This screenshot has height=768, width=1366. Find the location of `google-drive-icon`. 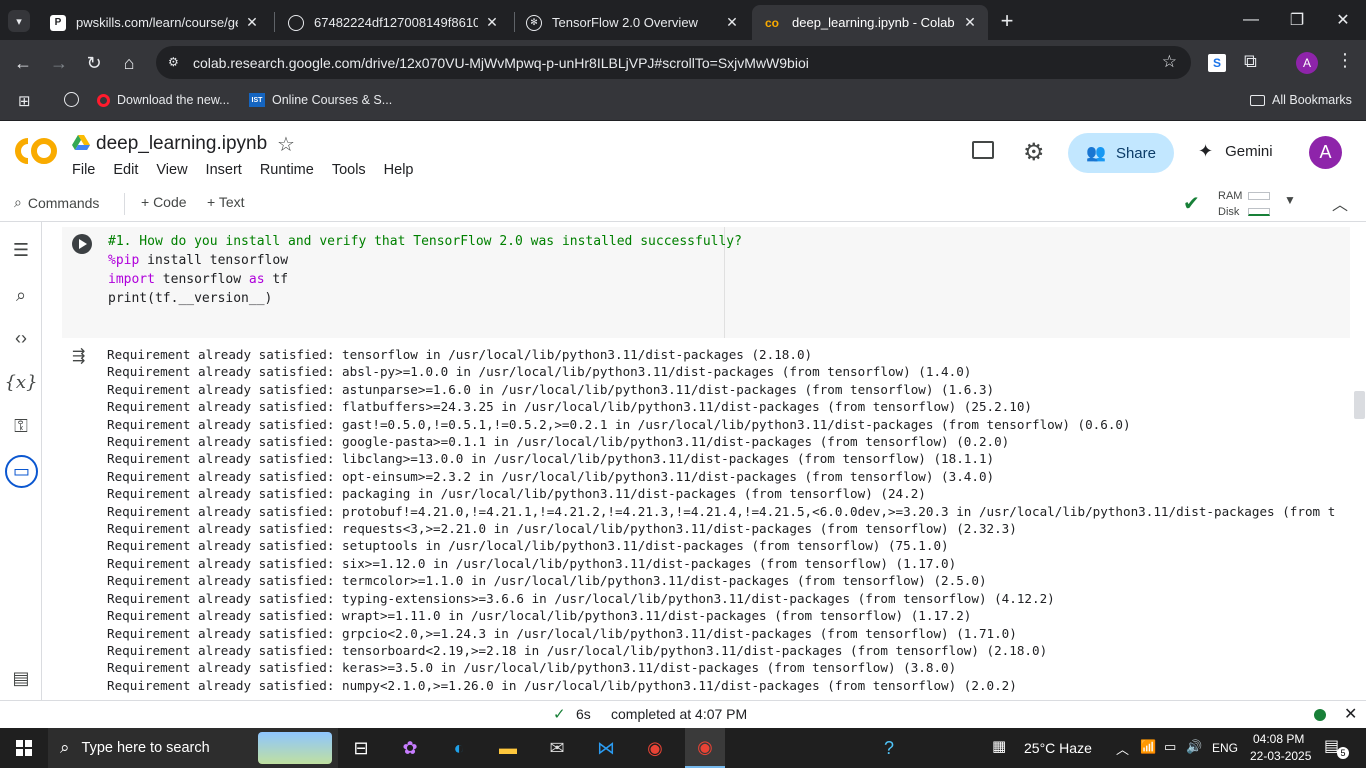

google-drive-icon is located at coordinates (81, 143).